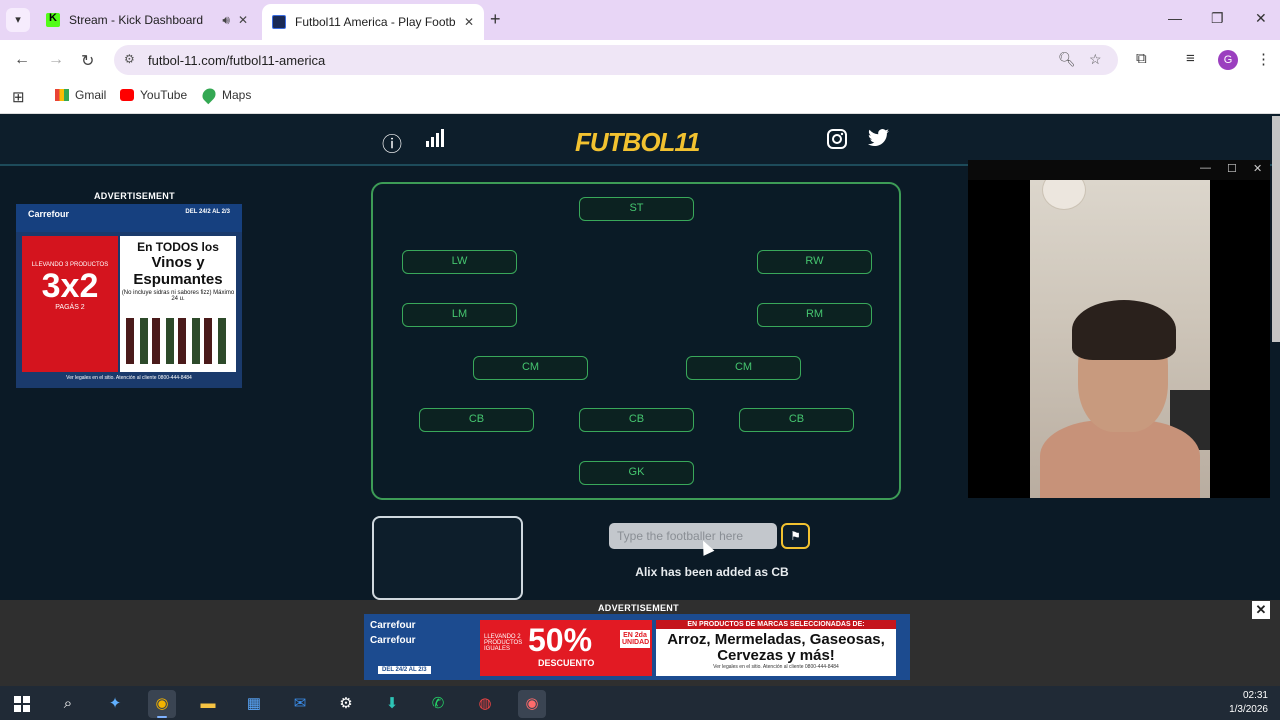  Describe the element at coordinates (1245, 703) in the screenshot. I see `system-clock: 02:31 1/3/2026` at that location.